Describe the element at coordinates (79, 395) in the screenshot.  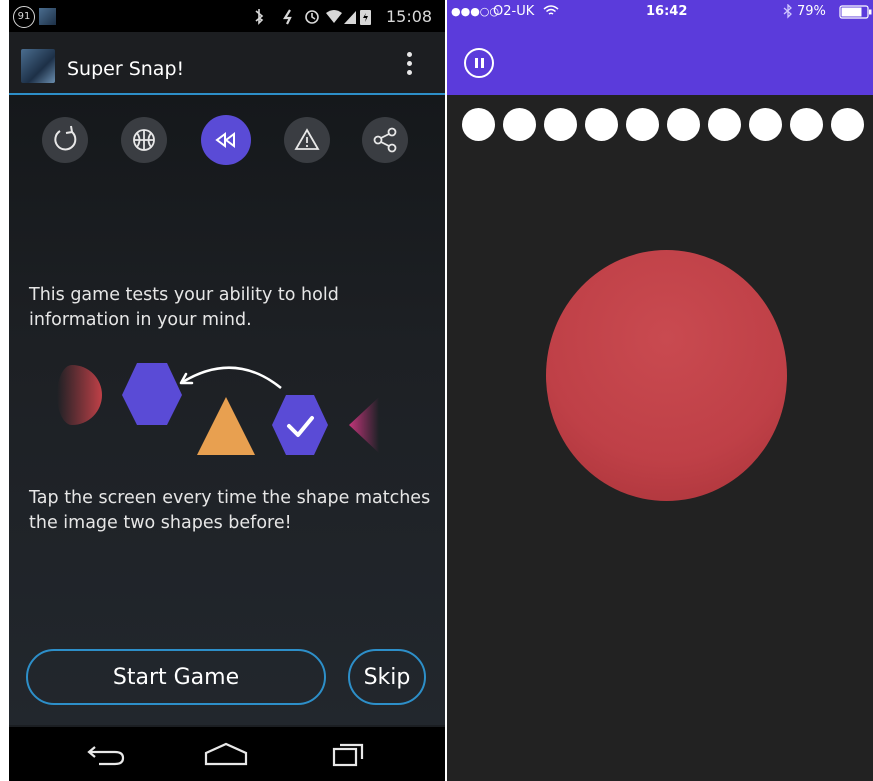
I see `red-semicircle-shape` at that location.